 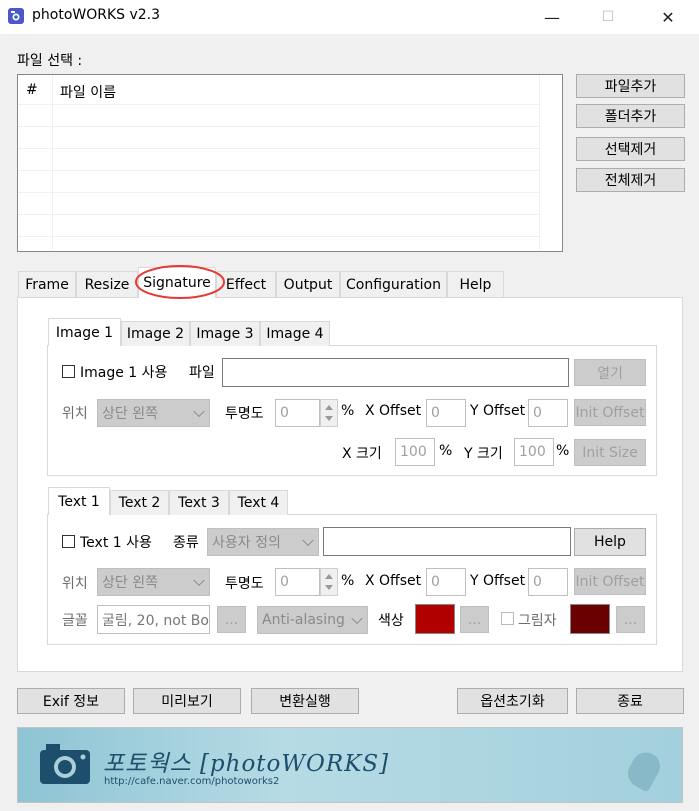 What do you see at coordinates (305, 701) in the screenshot?
I see `convert-button: 변환실행` at bounding box center [305, 701].